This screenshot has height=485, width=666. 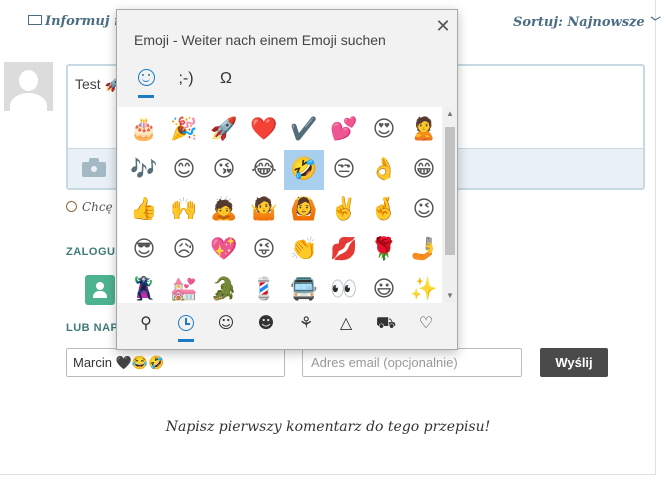 I want to click on category-symbols-icon: ♡, so click(x=426, y=327).